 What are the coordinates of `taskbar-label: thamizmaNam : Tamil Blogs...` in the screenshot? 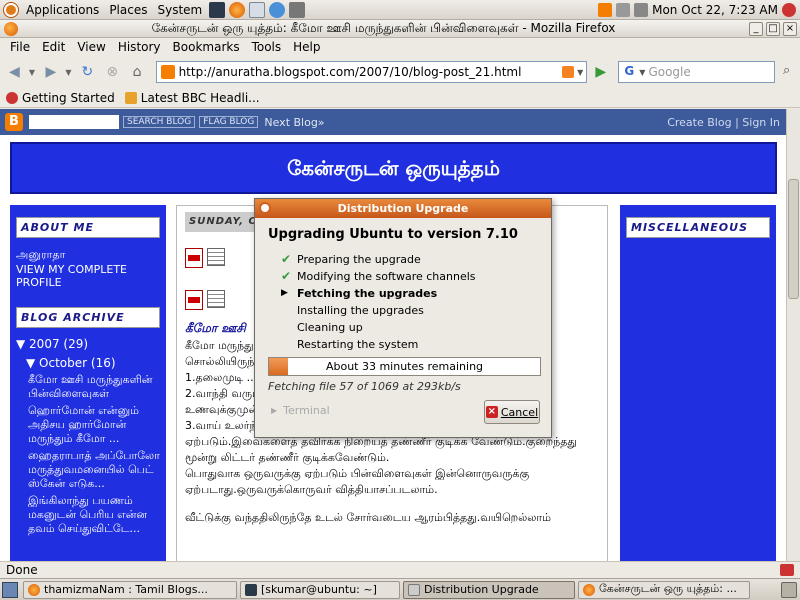 It's located at (126, 589).